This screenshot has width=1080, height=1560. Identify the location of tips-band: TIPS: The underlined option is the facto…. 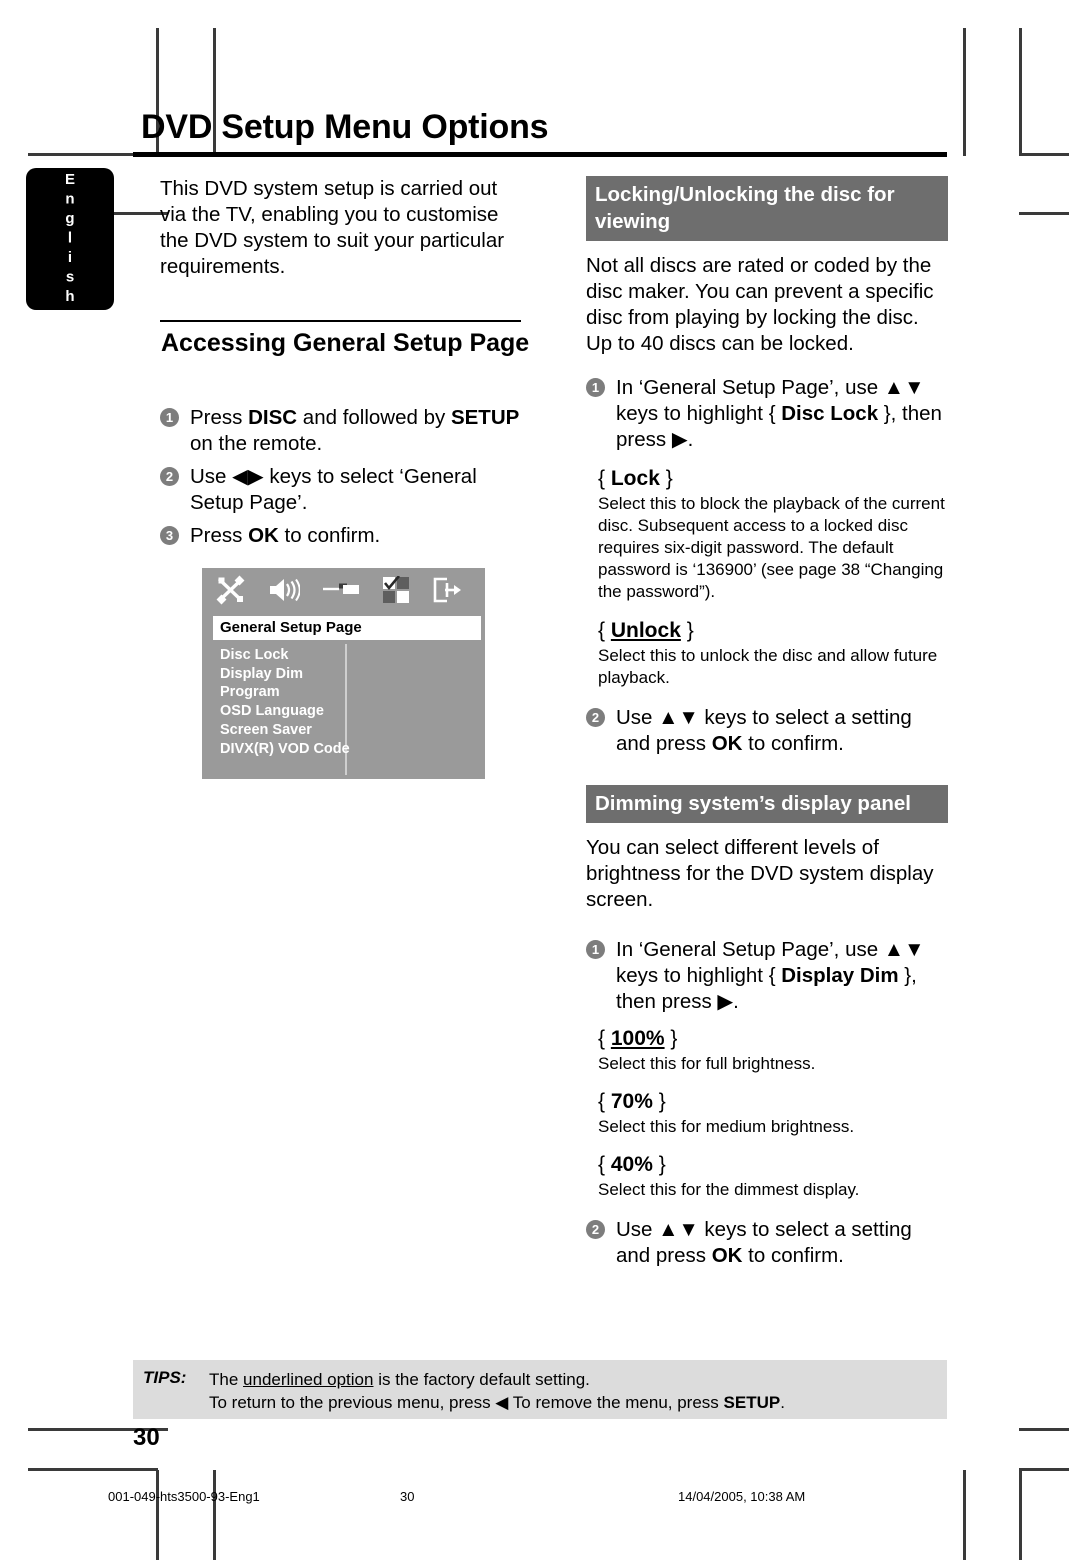
(540, 1389).